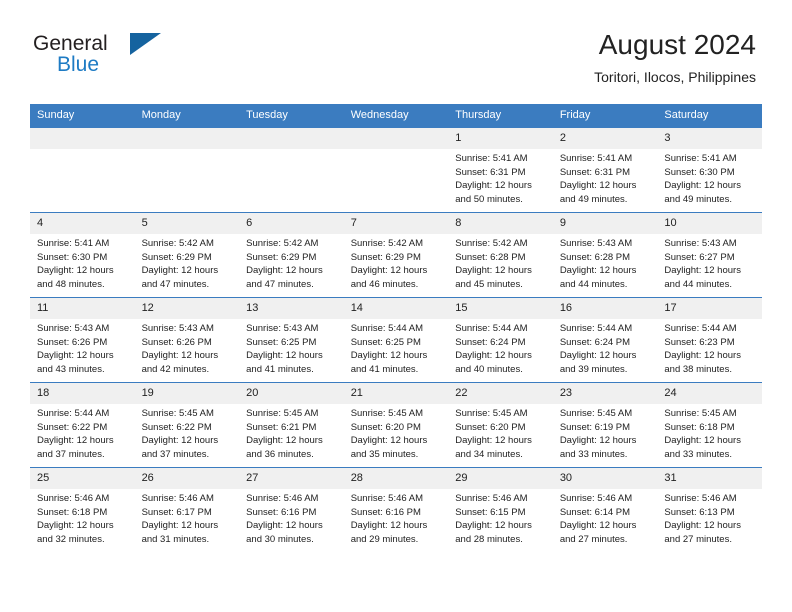 Image resolution: width=792 pixels, height=612 pixels. I want to click on day-number: 31, so click(709, 478).